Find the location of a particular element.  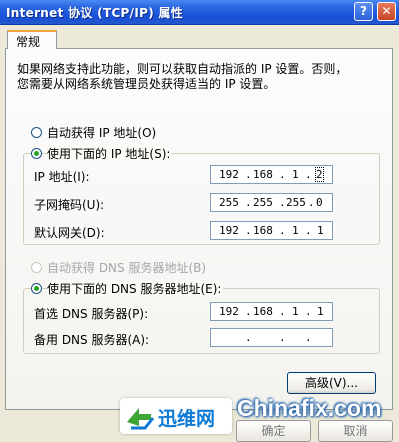

default-gateway-octet-2: 168 is located at coordinates (263, 230).